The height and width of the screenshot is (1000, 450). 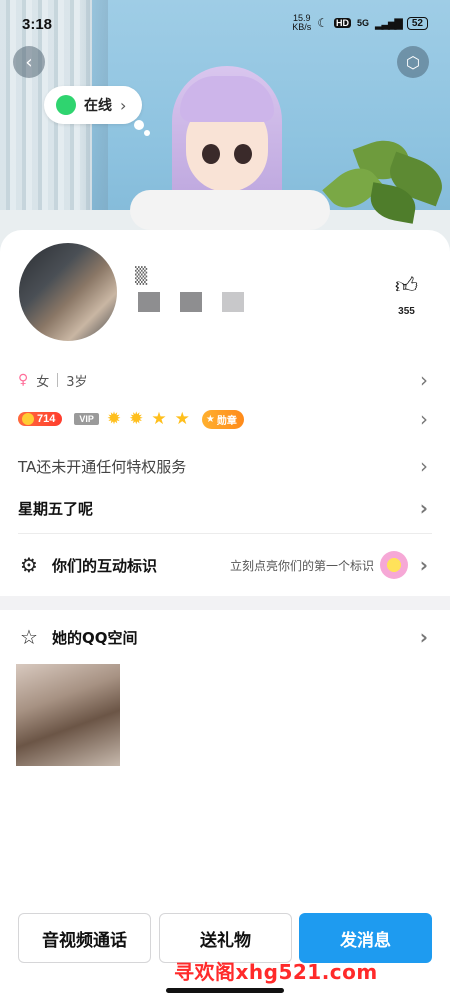 What do you see at coordinates (343, 23) in the screenshot?
I see `hd-icon: HD` at bounding box center [343, 23].